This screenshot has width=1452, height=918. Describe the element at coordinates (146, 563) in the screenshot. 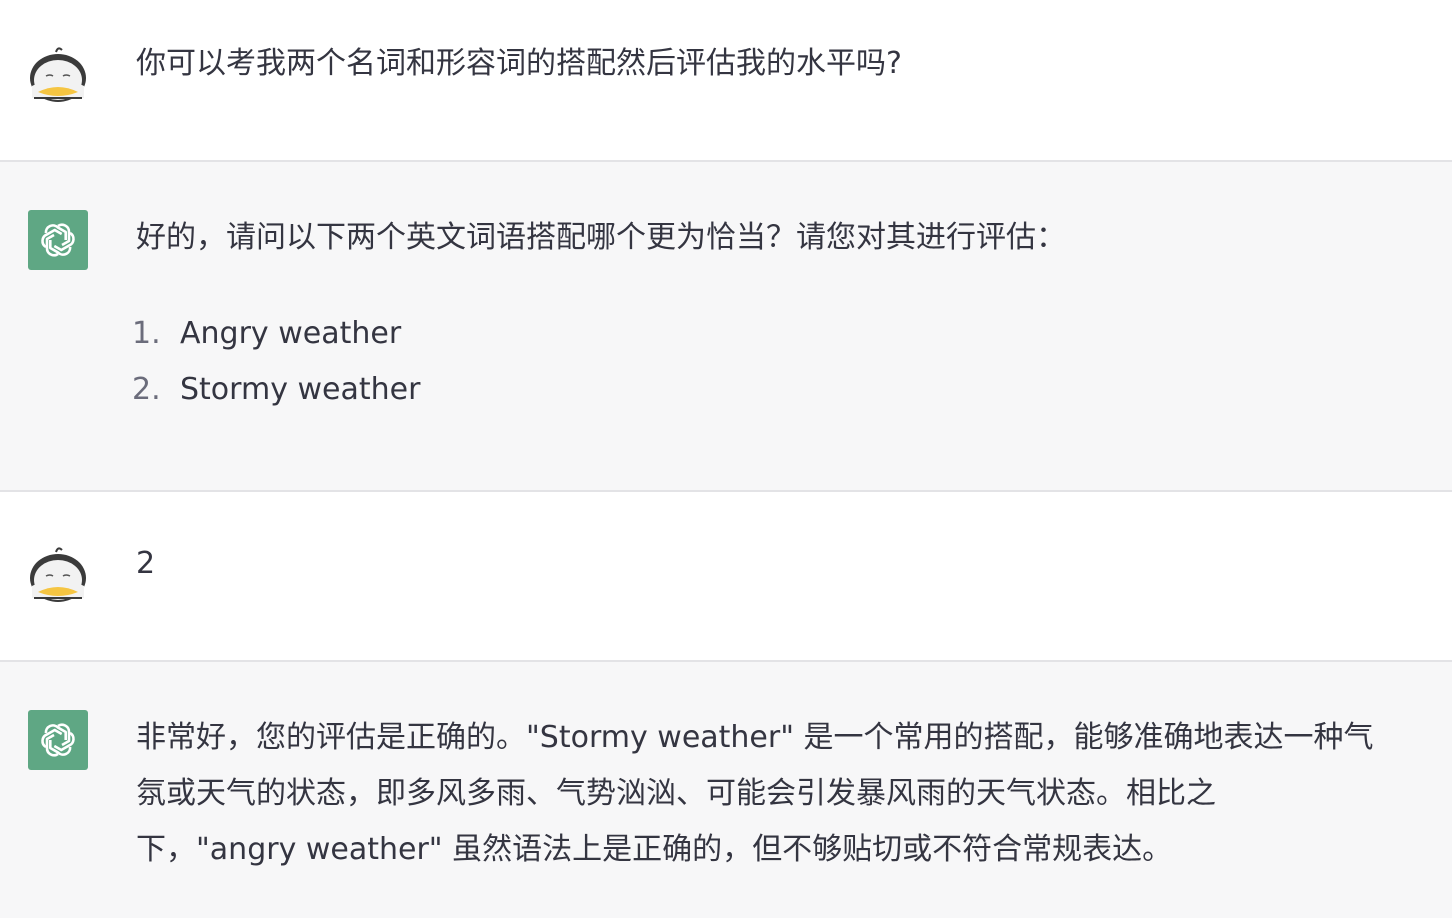

I see `message-text: 2` at that location.